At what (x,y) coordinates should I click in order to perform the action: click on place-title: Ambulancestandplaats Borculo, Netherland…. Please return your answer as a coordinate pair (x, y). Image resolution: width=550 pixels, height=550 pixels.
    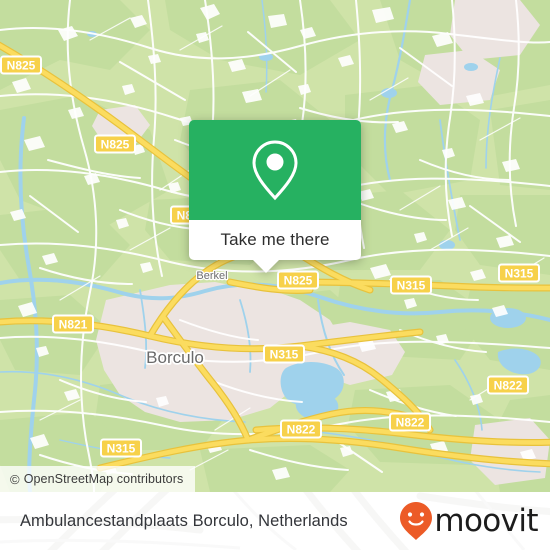
    Looking at the image, I should click on (184, 520).